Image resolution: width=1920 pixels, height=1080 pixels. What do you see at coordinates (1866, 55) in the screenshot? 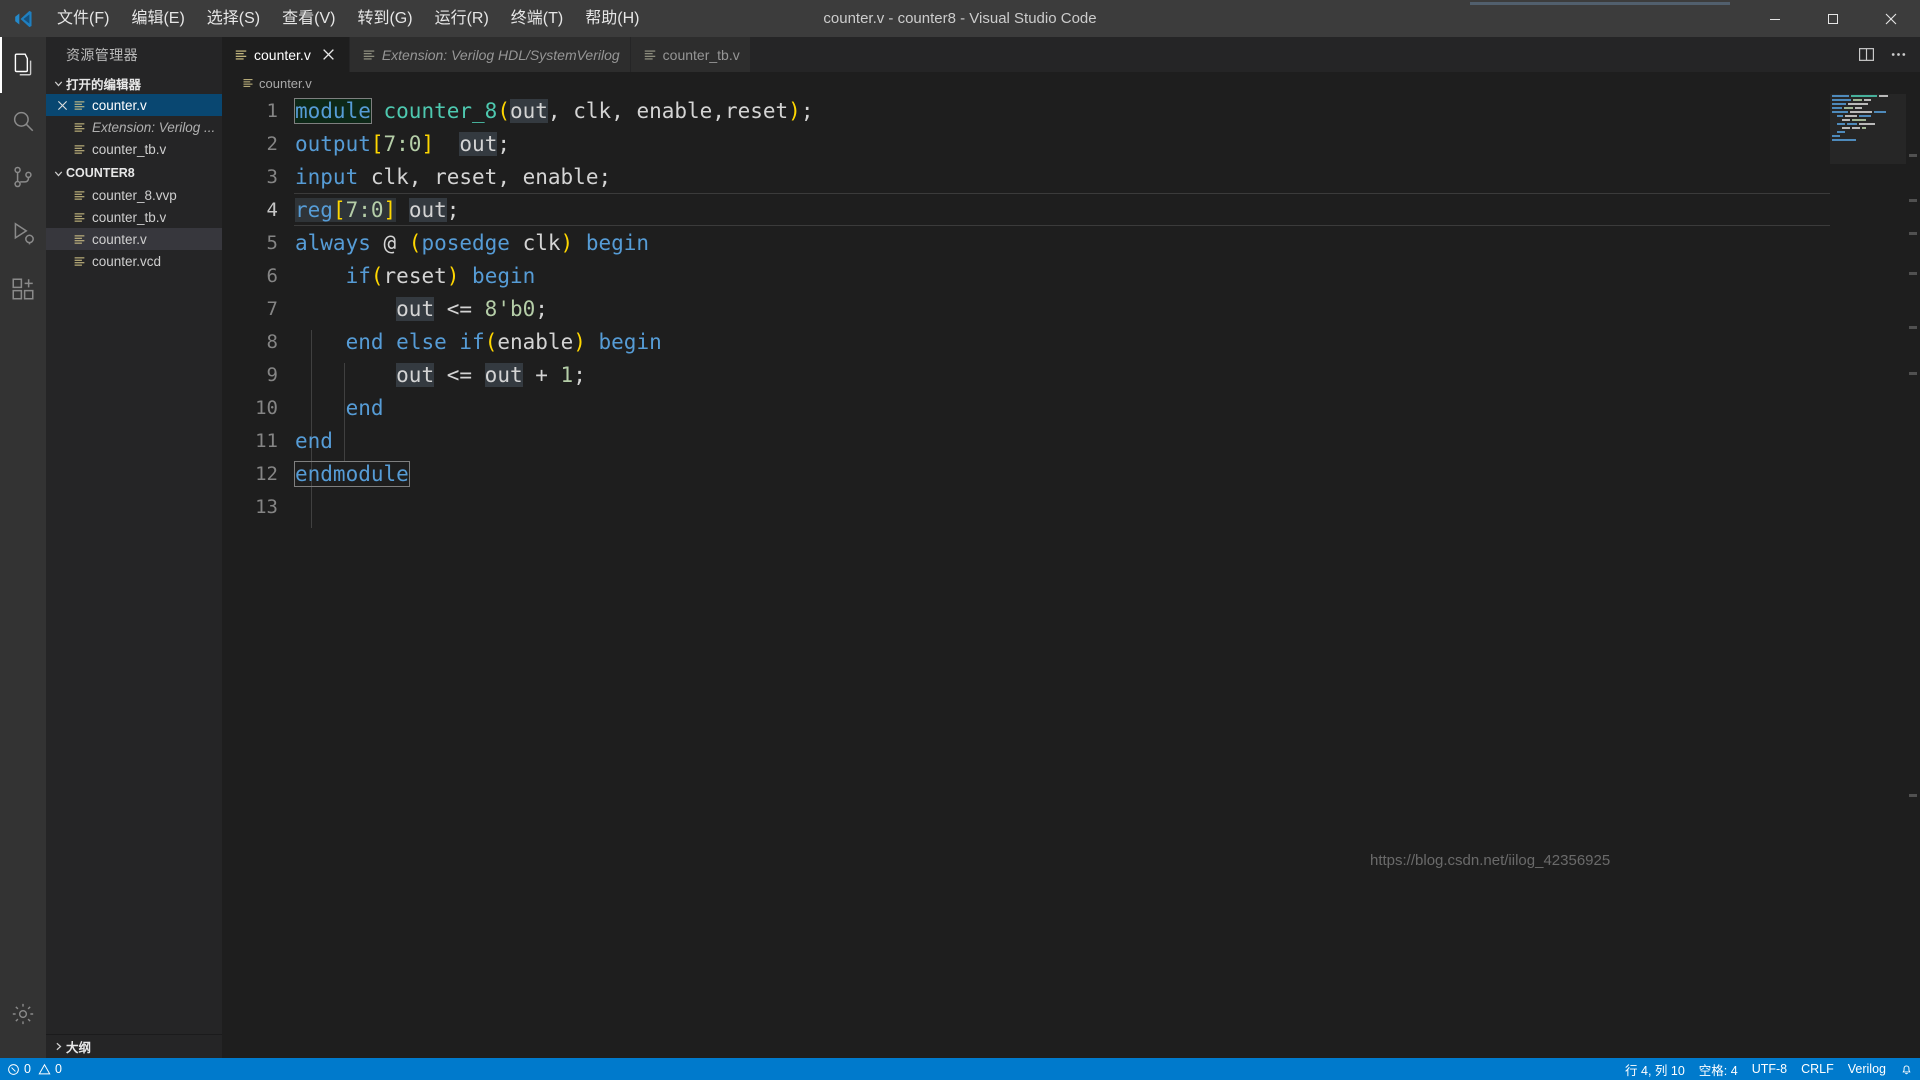
I see `split-editor-icon` at bounding box center [1866, 55].